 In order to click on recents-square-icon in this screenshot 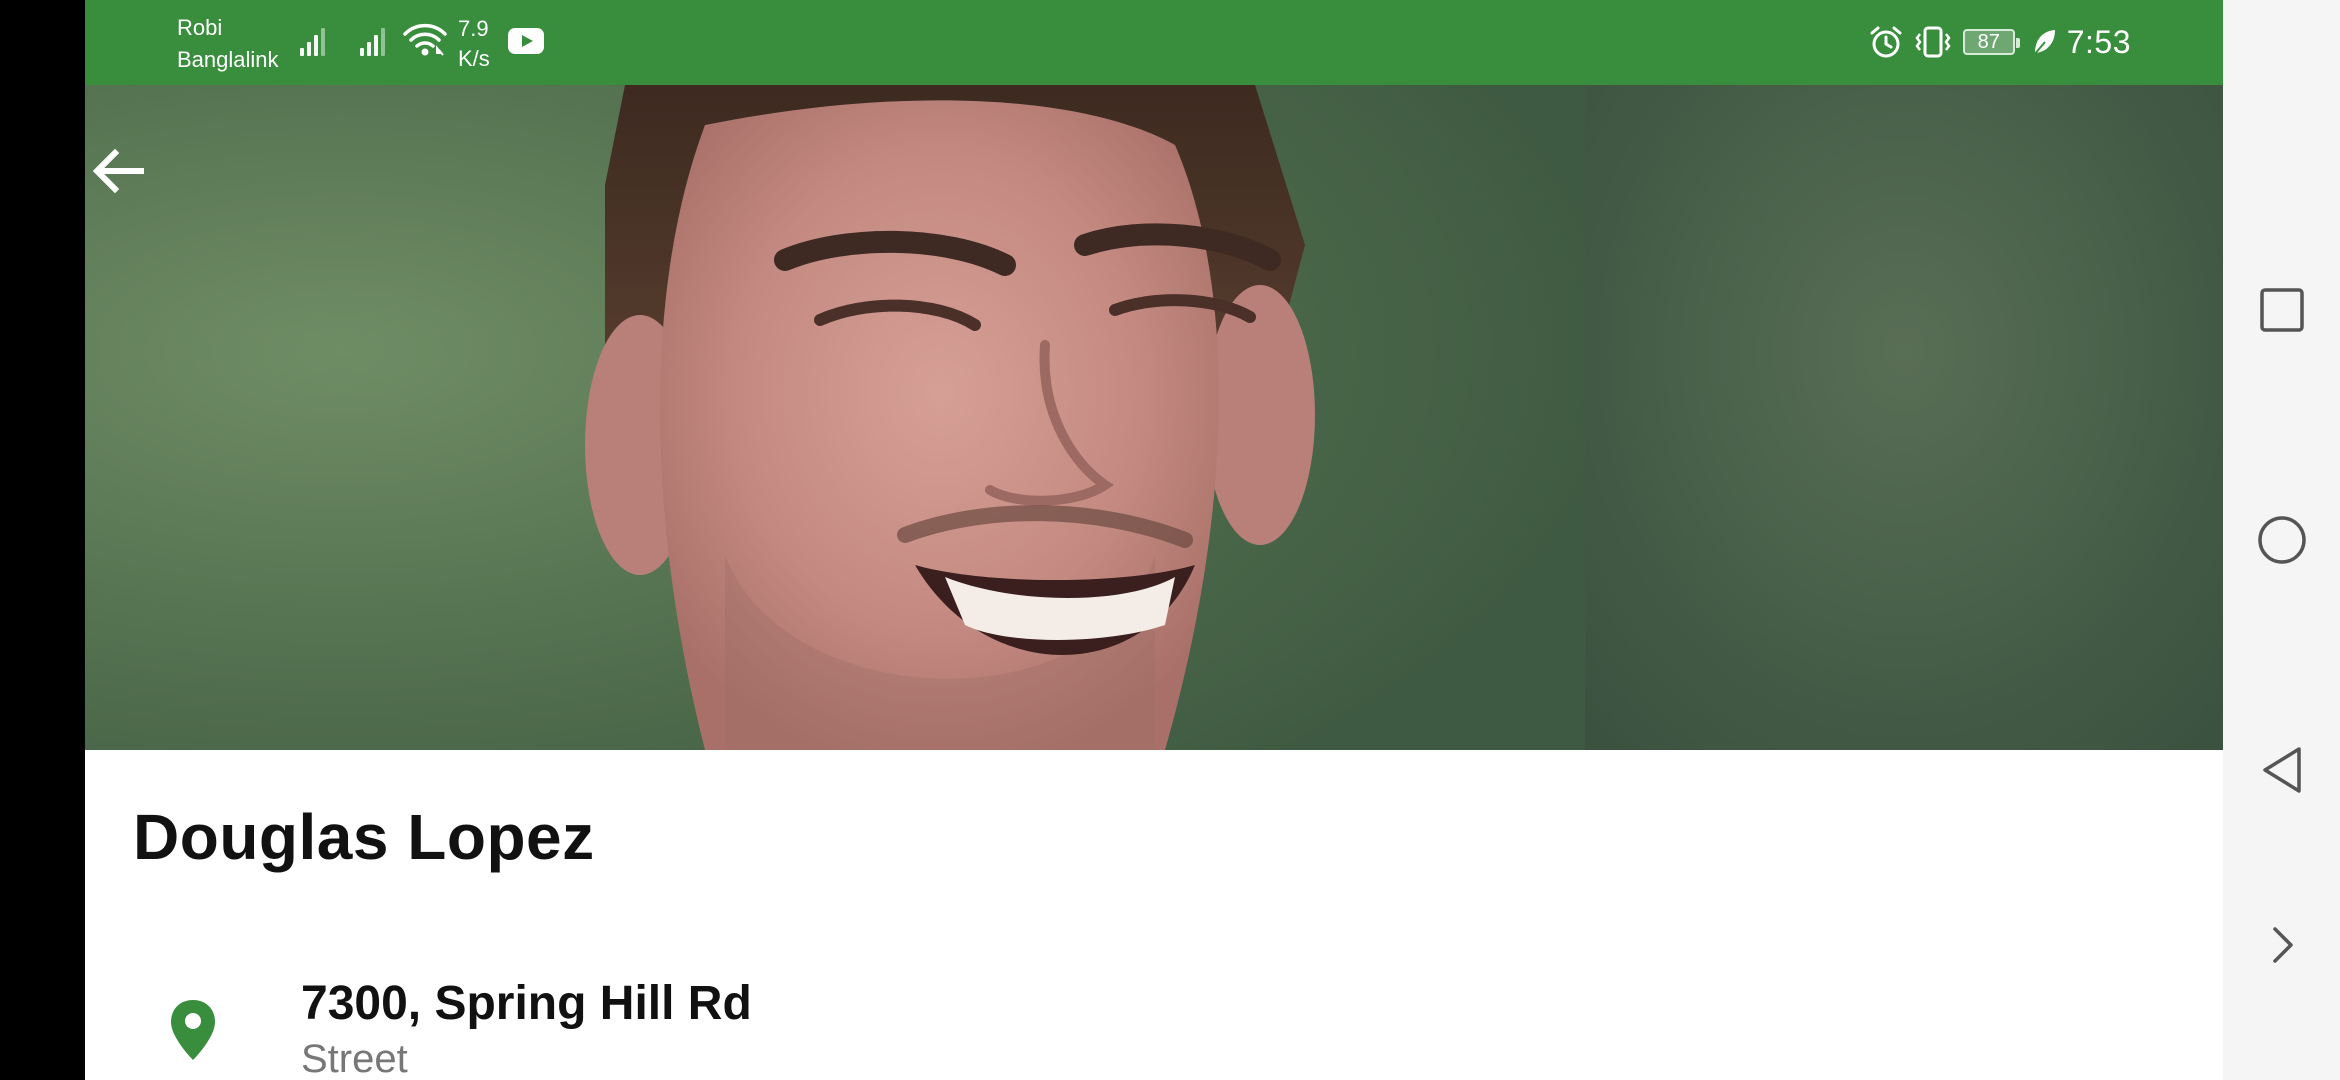, I will do `click(2282, 310)`.